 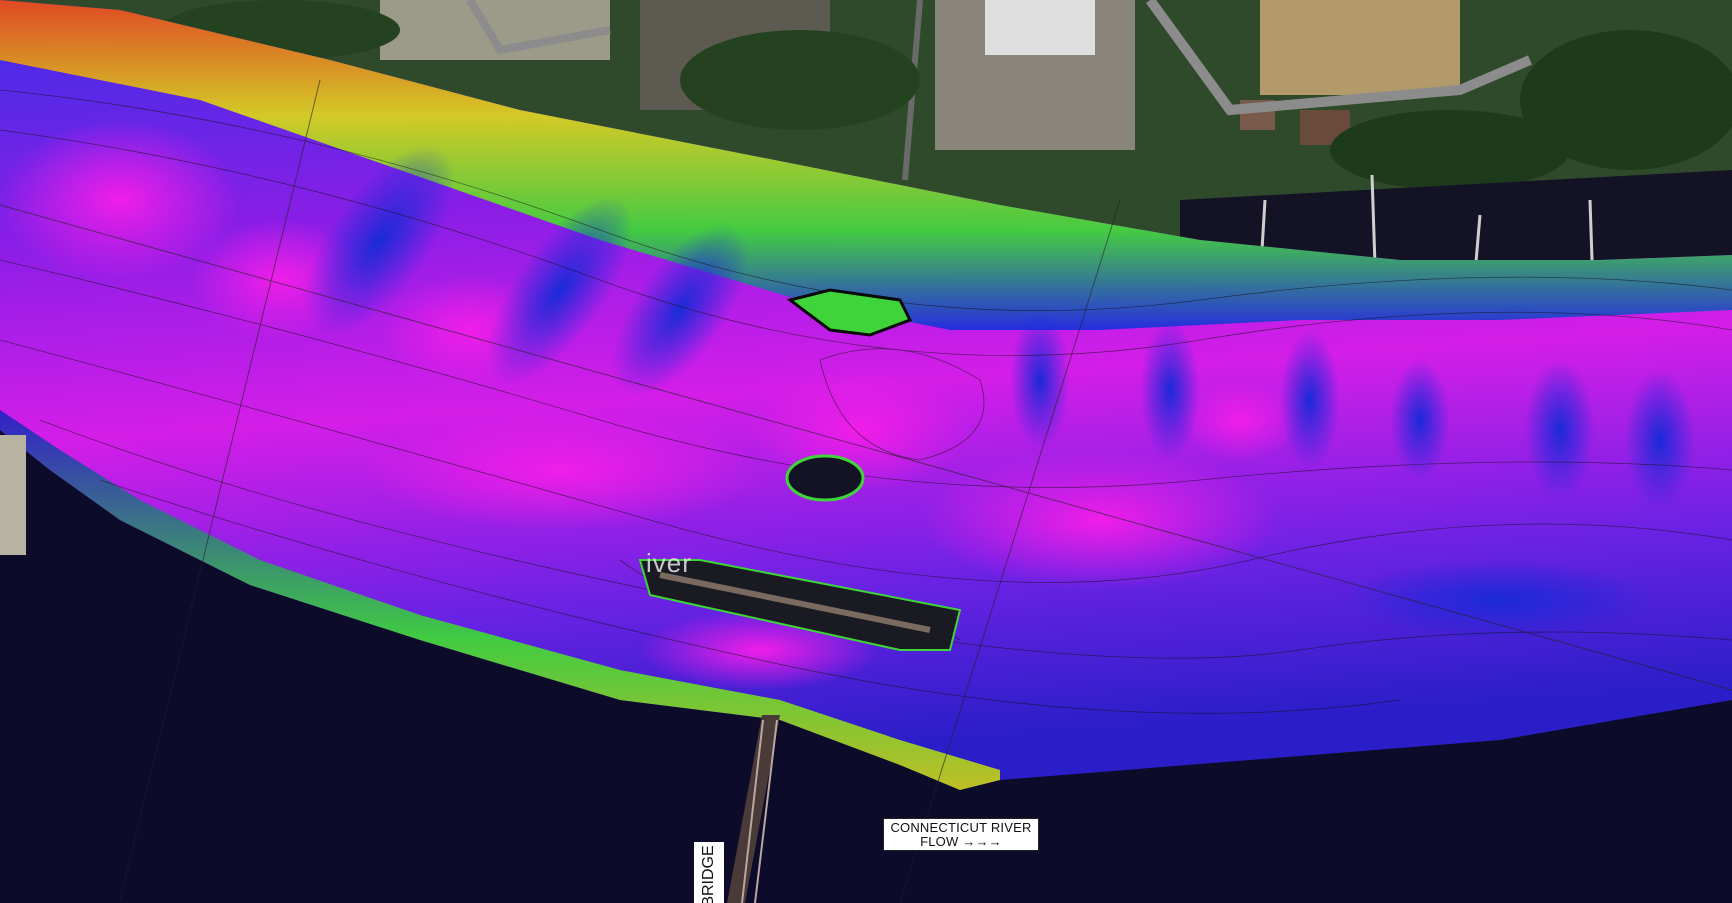 What do you see at coordinates (669, 563) in the screenshot?
I see `basemap-river-label: iver` at bounding box center [669, 563].